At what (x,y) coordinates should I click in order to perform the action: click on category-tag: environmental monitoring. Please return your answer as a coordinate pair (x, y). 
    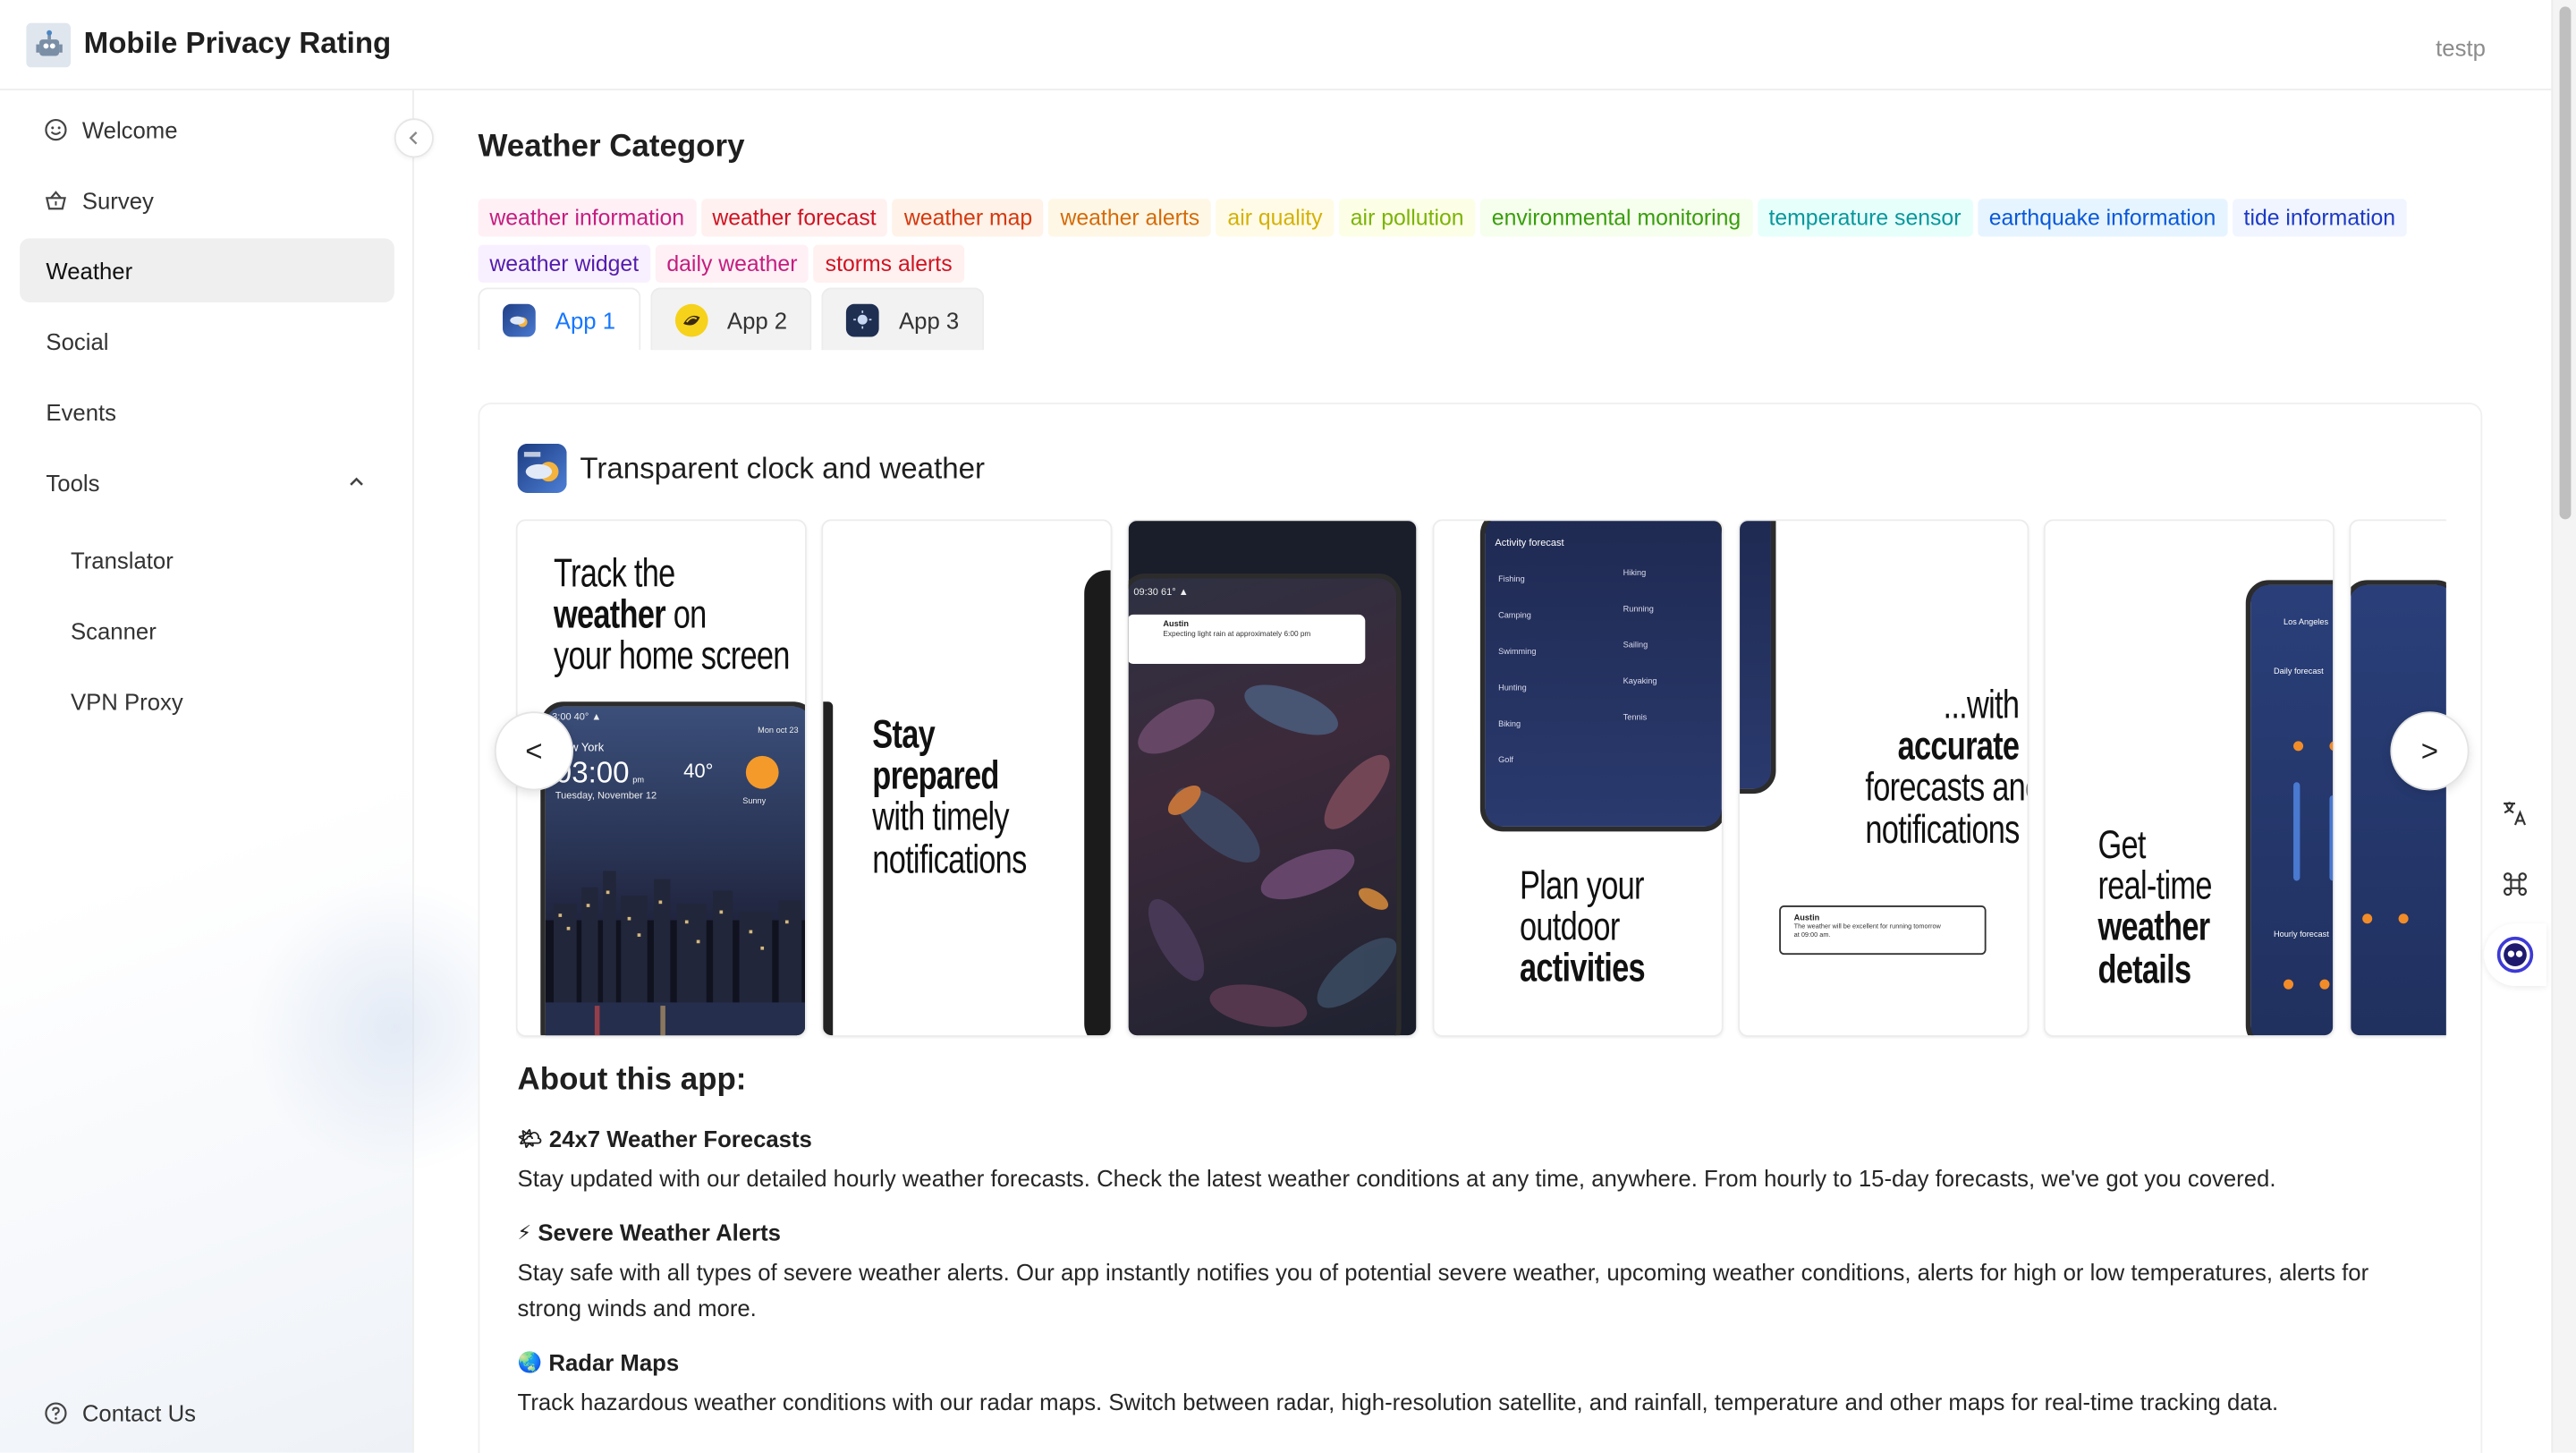
    Looking at the image, I should click on (1616, 218).